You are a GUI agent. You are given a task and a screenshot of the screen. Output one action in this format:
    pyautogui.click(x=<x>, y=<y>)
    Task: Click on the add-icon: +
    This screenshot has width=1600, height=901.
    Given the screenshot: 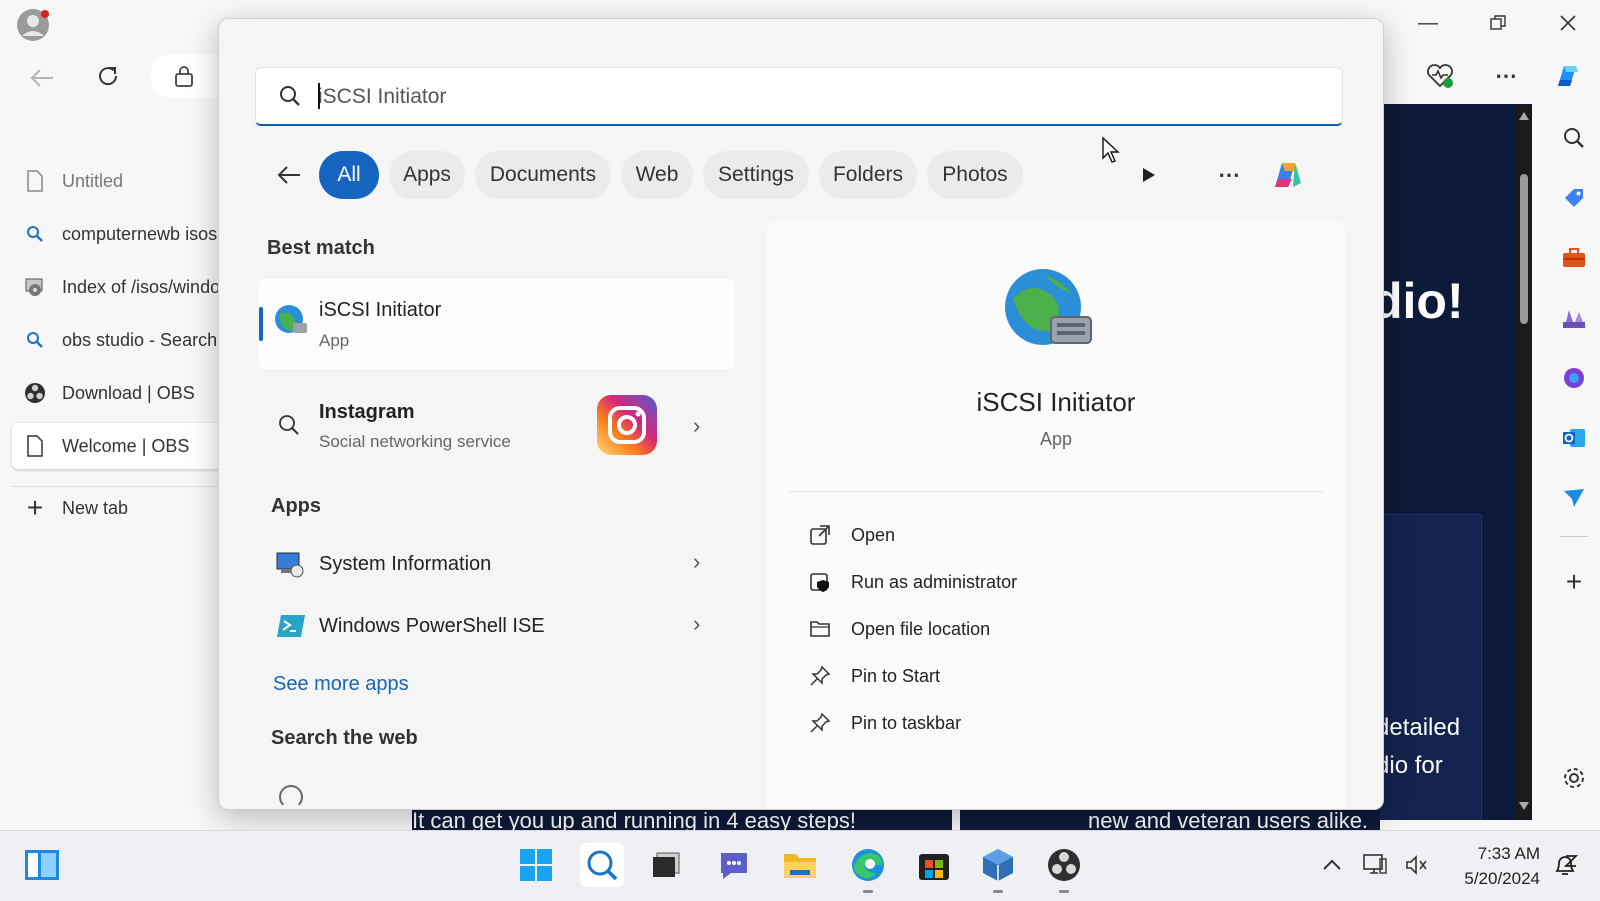 What is the action you would take?
    pyautogui.click(x=1574, y=582)
    